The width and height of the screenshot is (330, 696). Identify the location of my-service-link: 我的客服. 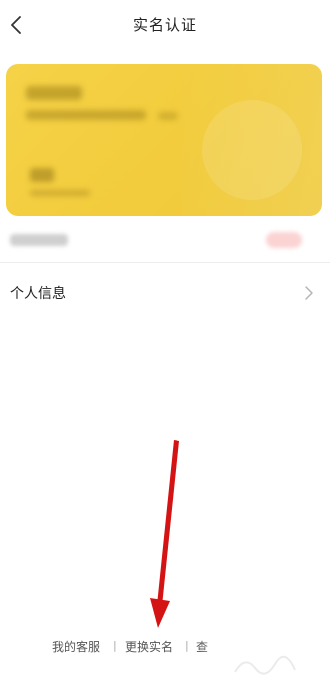
(76, 646).